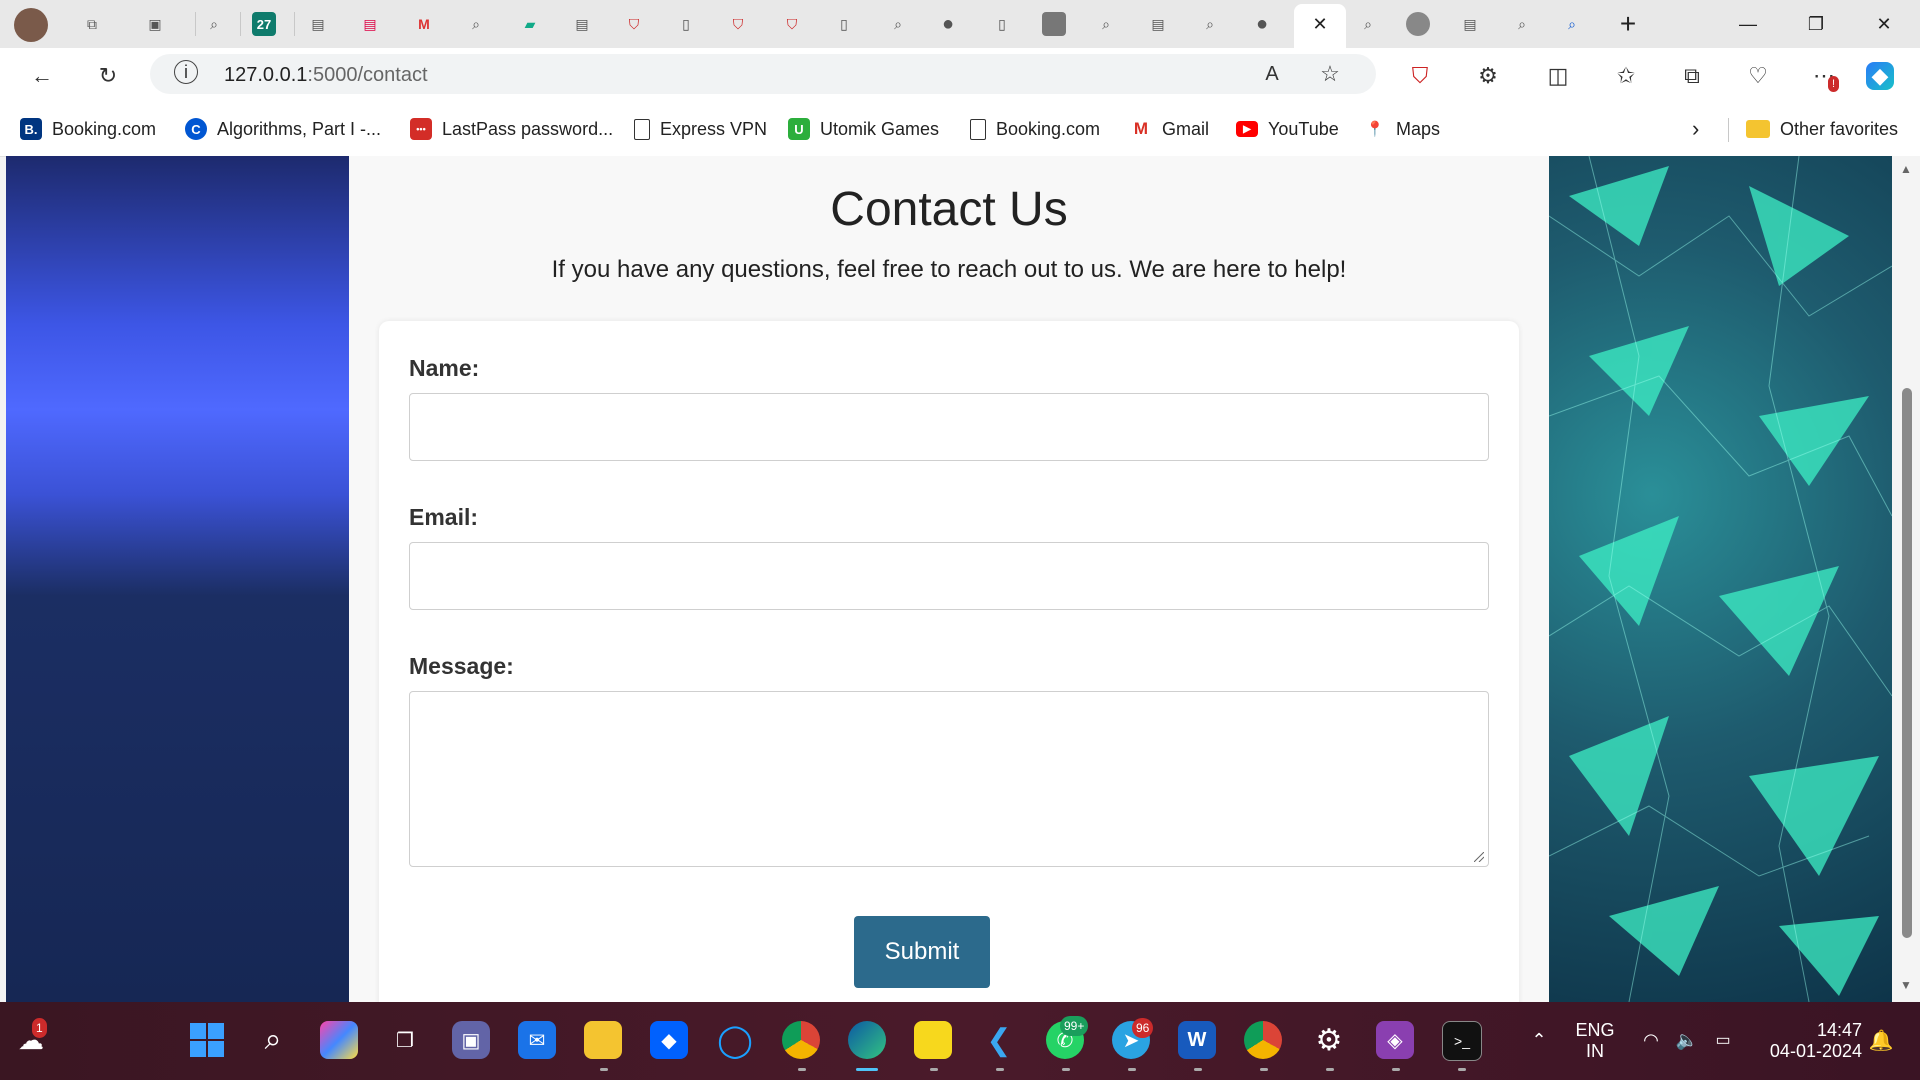 The image size is (1920, 1080). I want to click on chrome-icon, so click(801, 1040).